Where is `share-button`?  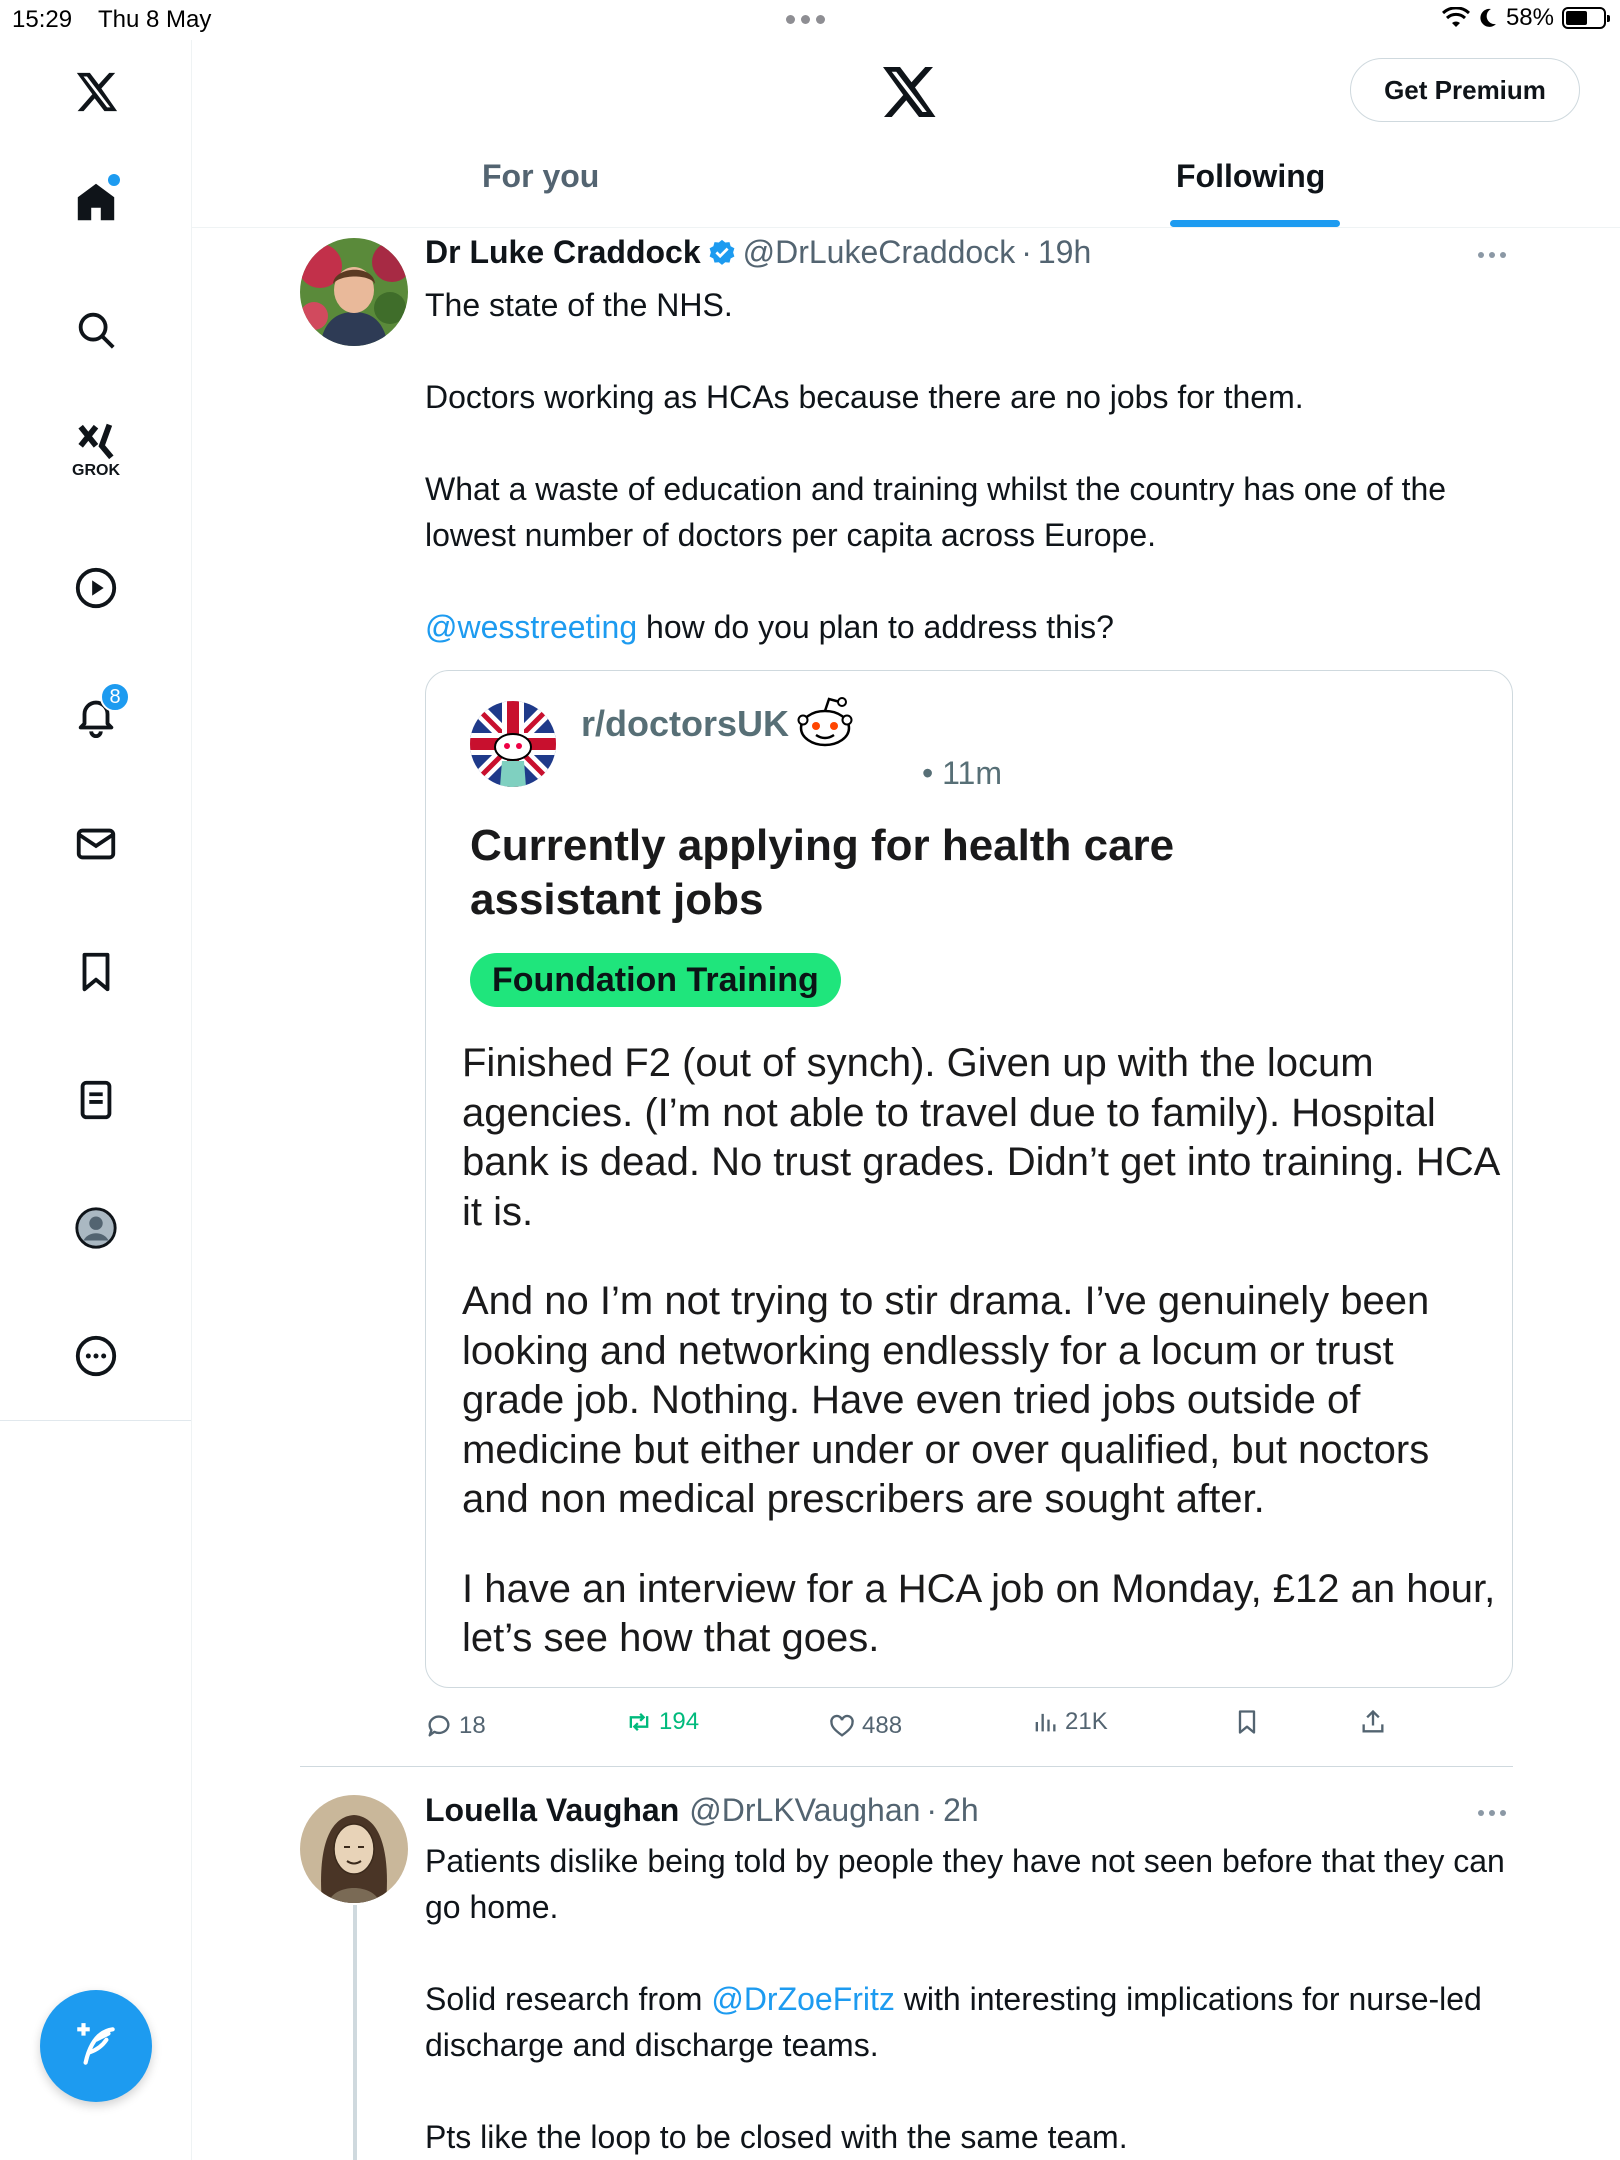 share-button is located at coordinates (1373, 1722).